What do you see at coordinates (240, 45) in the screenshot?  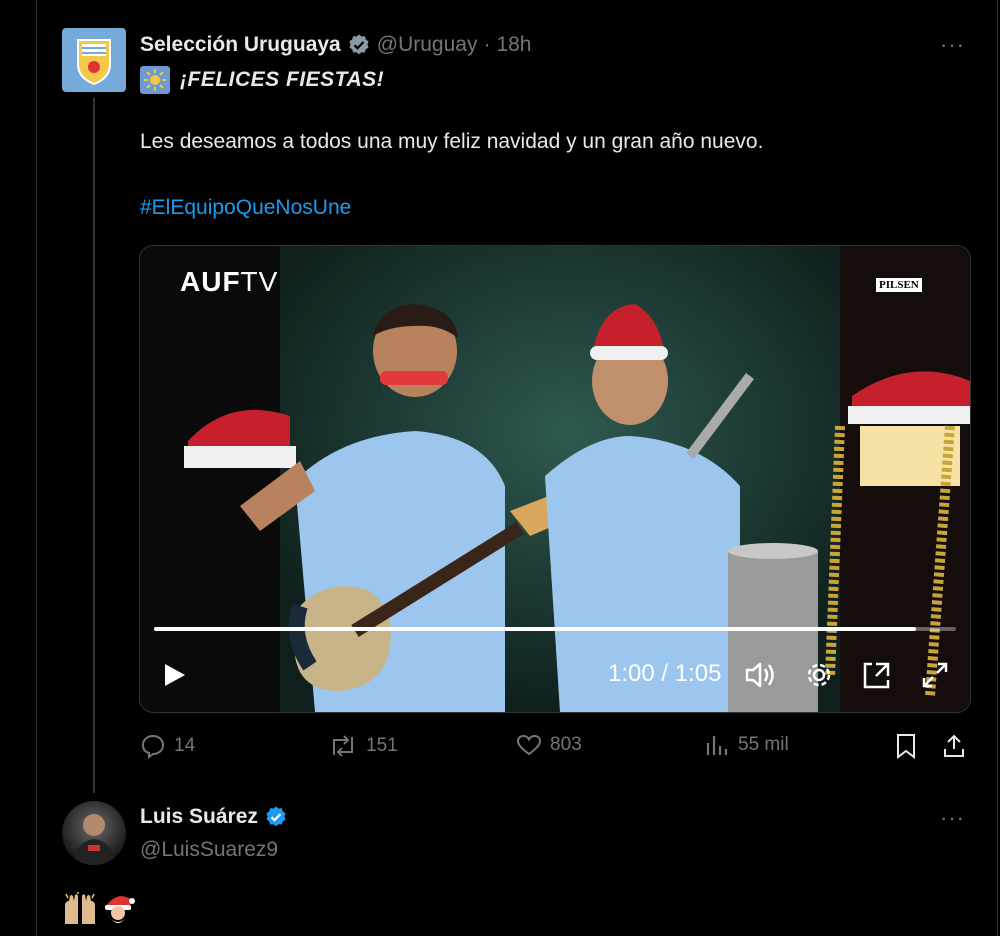 I see `author-name: Selección Uruguaya` at bounding box center [240, 45].